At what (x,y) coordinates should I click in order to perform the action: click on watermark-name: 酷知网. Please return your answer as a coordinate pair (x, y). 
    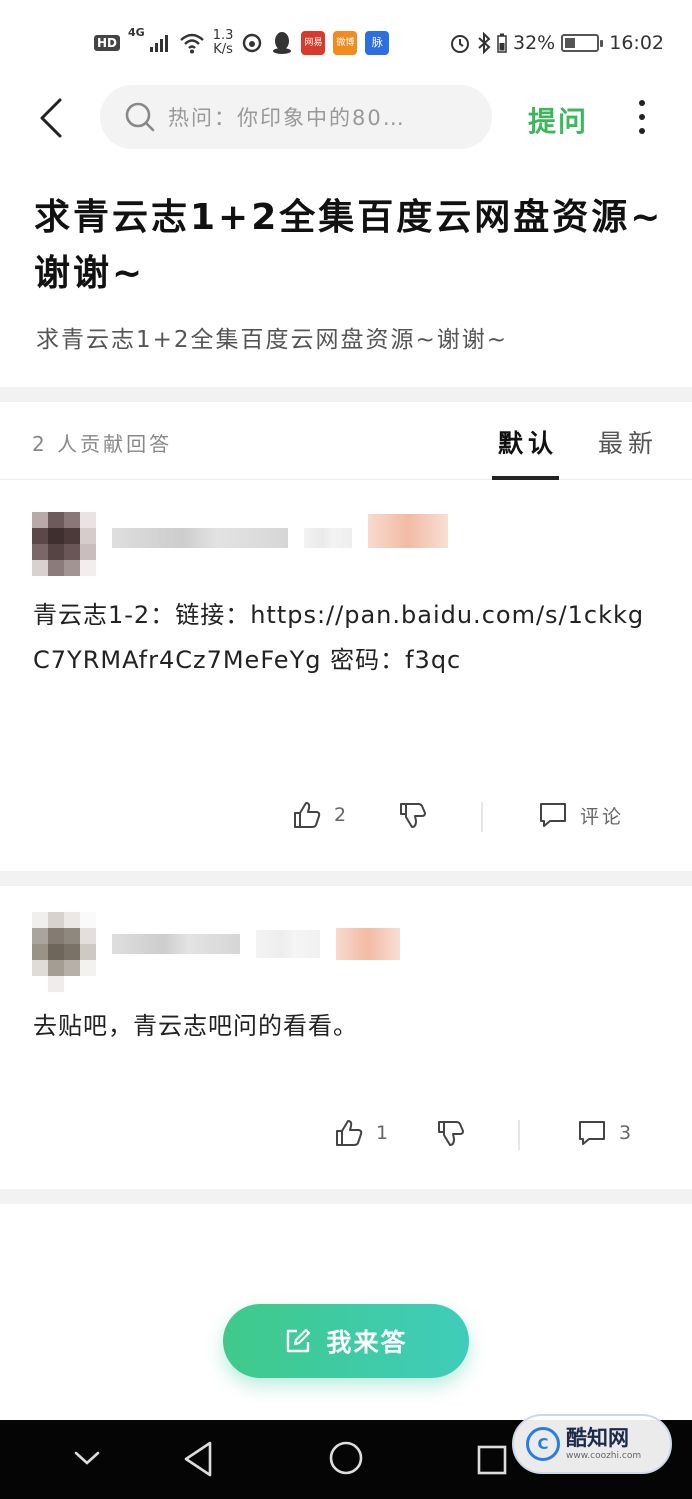
    Looking at the image, I should click on (597, 1437).